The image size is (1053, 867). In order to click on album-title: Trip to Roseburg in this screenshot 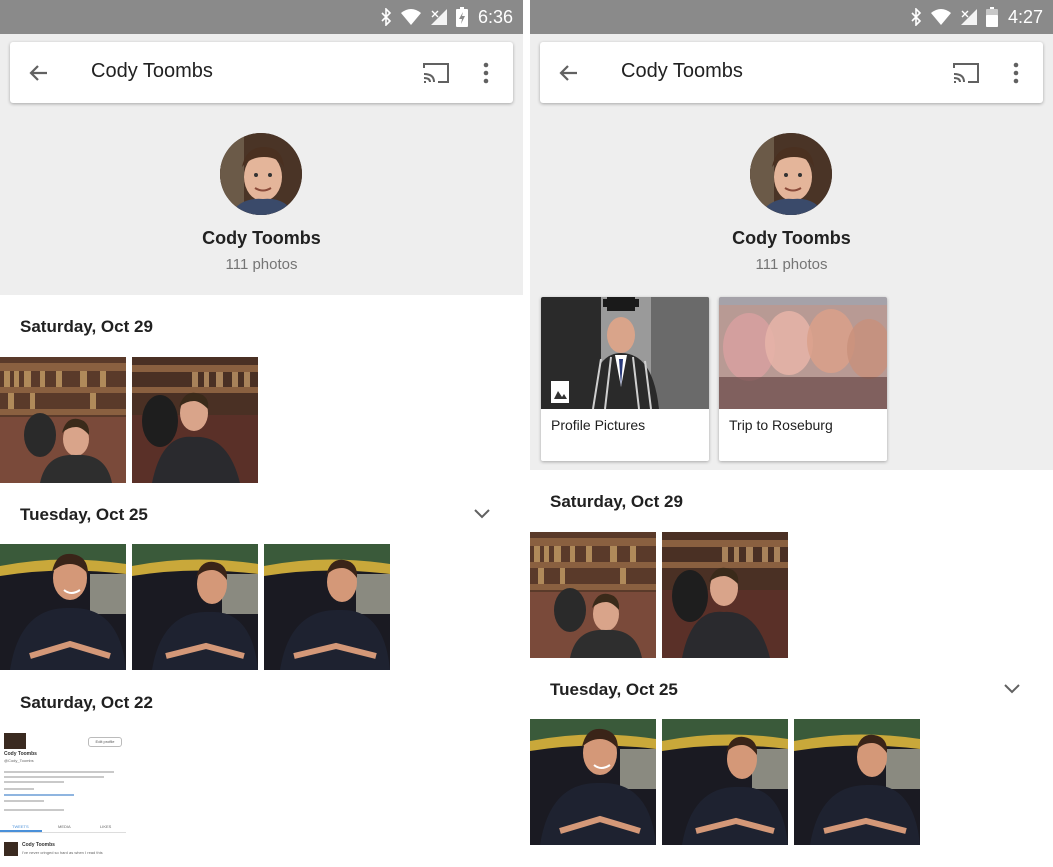, I will do `click(781, 425)`.